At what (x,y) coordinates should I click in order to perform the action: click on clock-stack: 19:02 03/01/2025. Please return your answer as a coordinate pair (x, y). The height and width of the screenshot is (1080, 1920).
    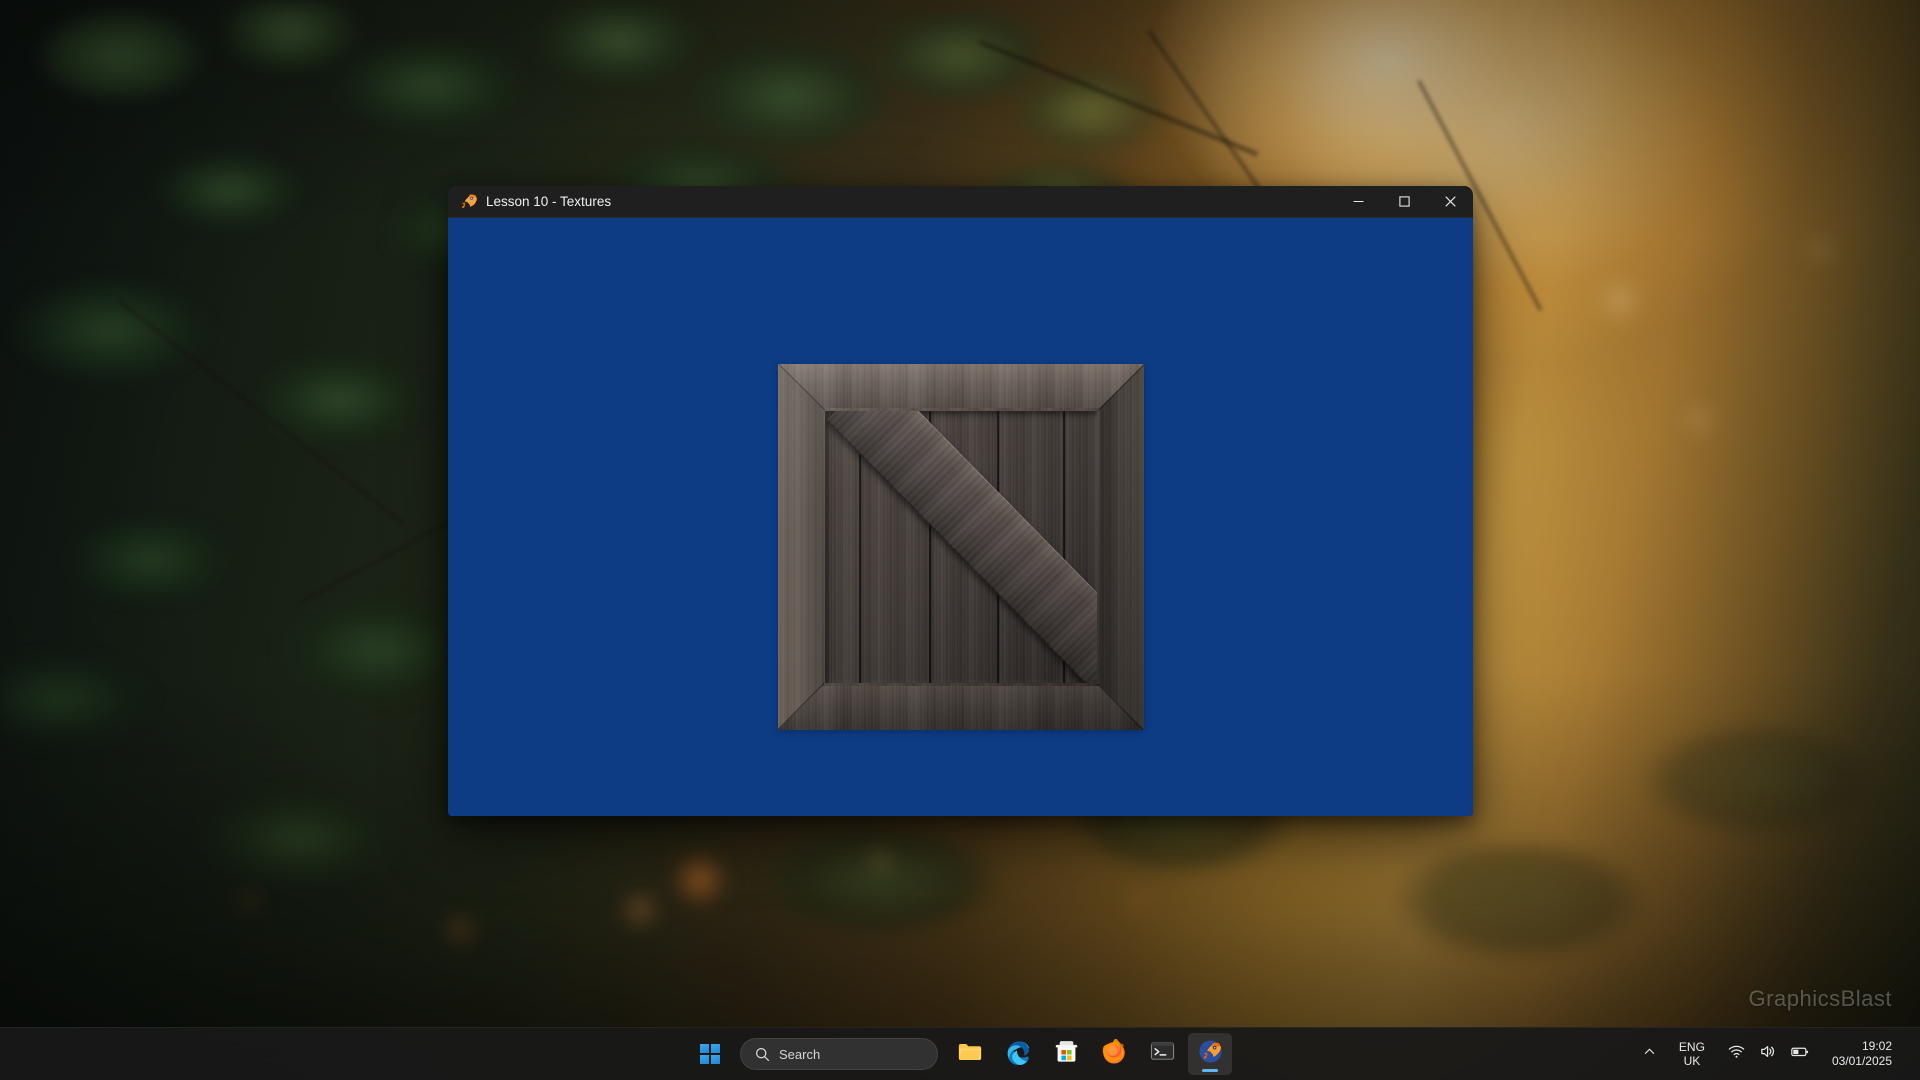
    Looking at the image, I should click on (1863, 1054).